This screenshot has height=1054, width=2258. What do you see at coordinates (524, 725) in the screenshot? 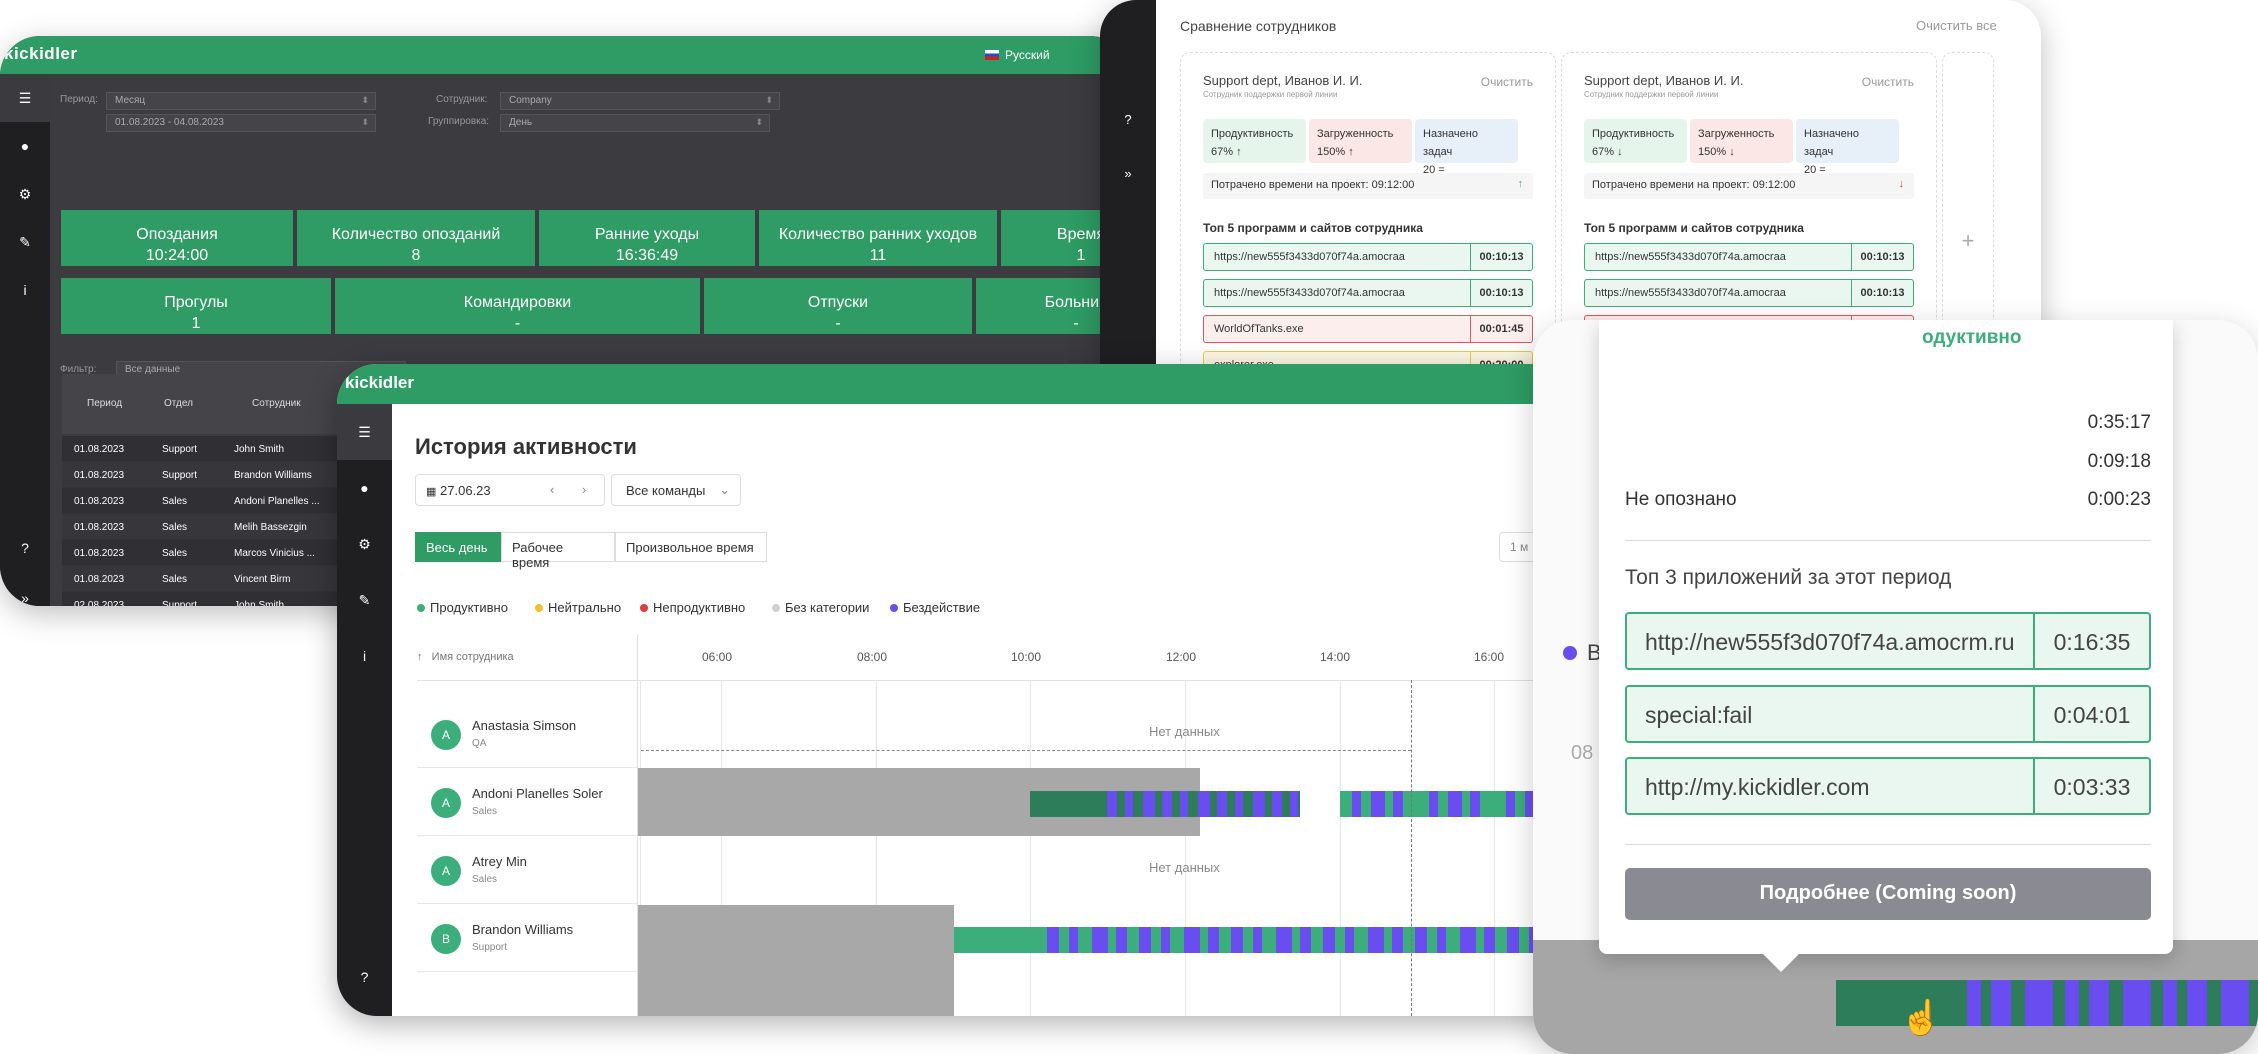
I see `employee-name: Anastasia Simson` at bounding box center [524, 725].